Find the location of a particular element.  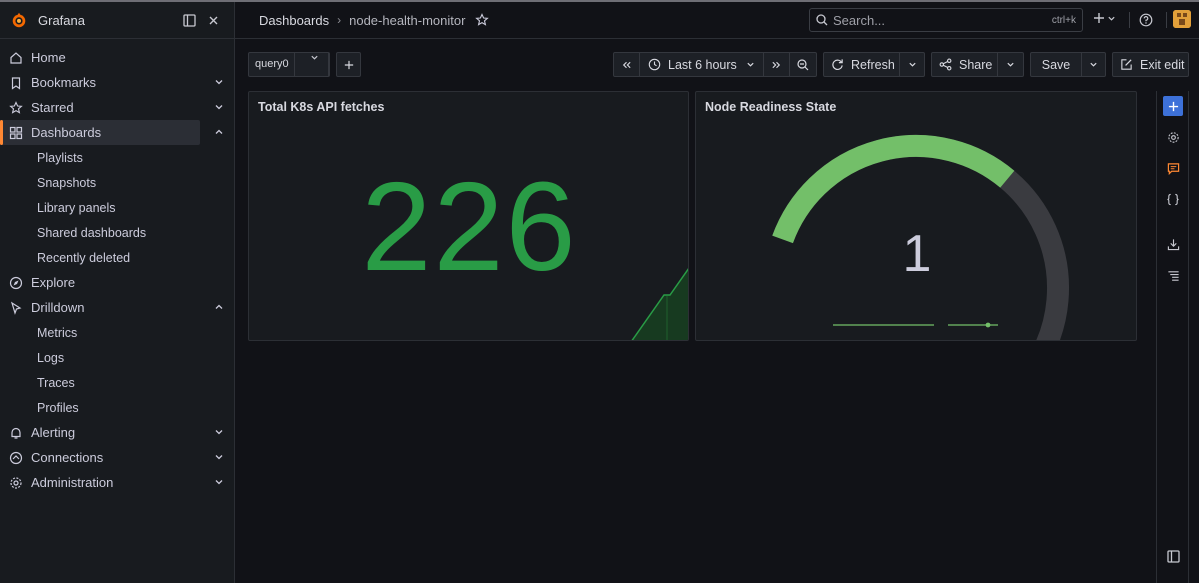

share-button: Share is located at coordinates (965, 64).